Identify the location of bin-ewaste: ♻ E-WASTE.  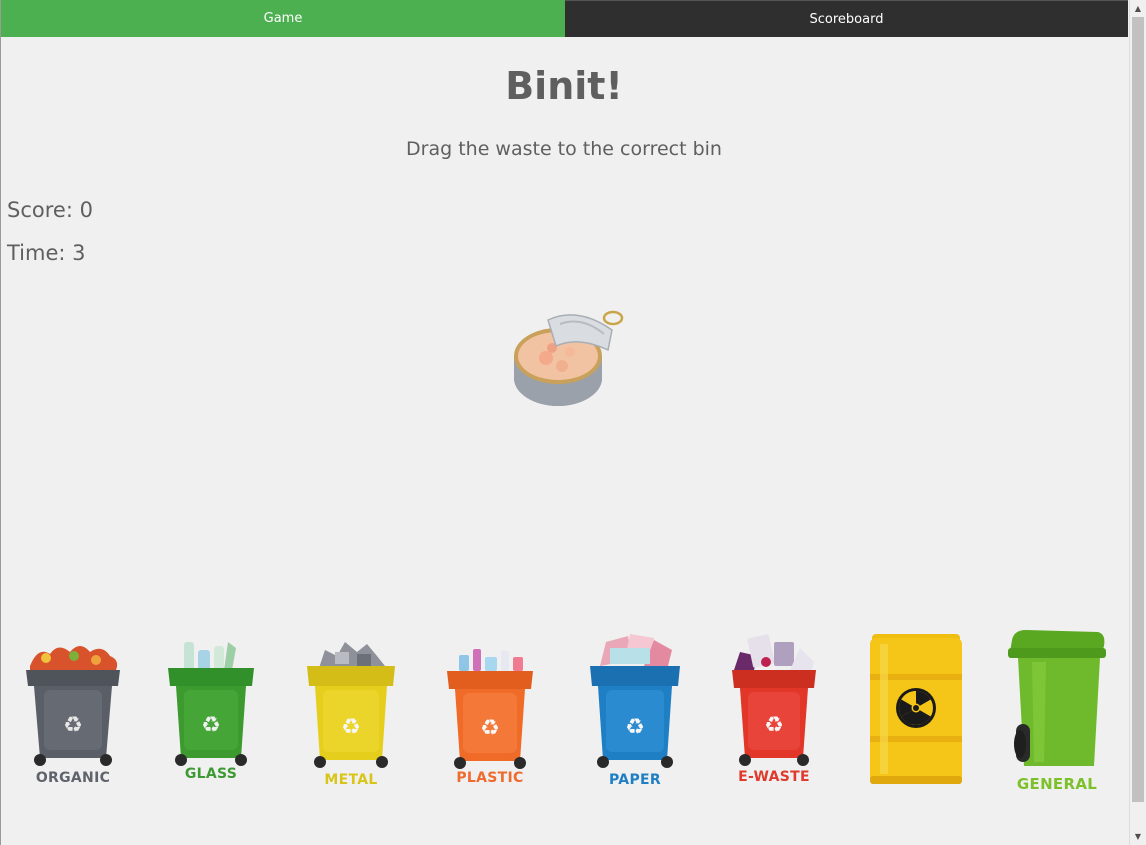
(774, 711).